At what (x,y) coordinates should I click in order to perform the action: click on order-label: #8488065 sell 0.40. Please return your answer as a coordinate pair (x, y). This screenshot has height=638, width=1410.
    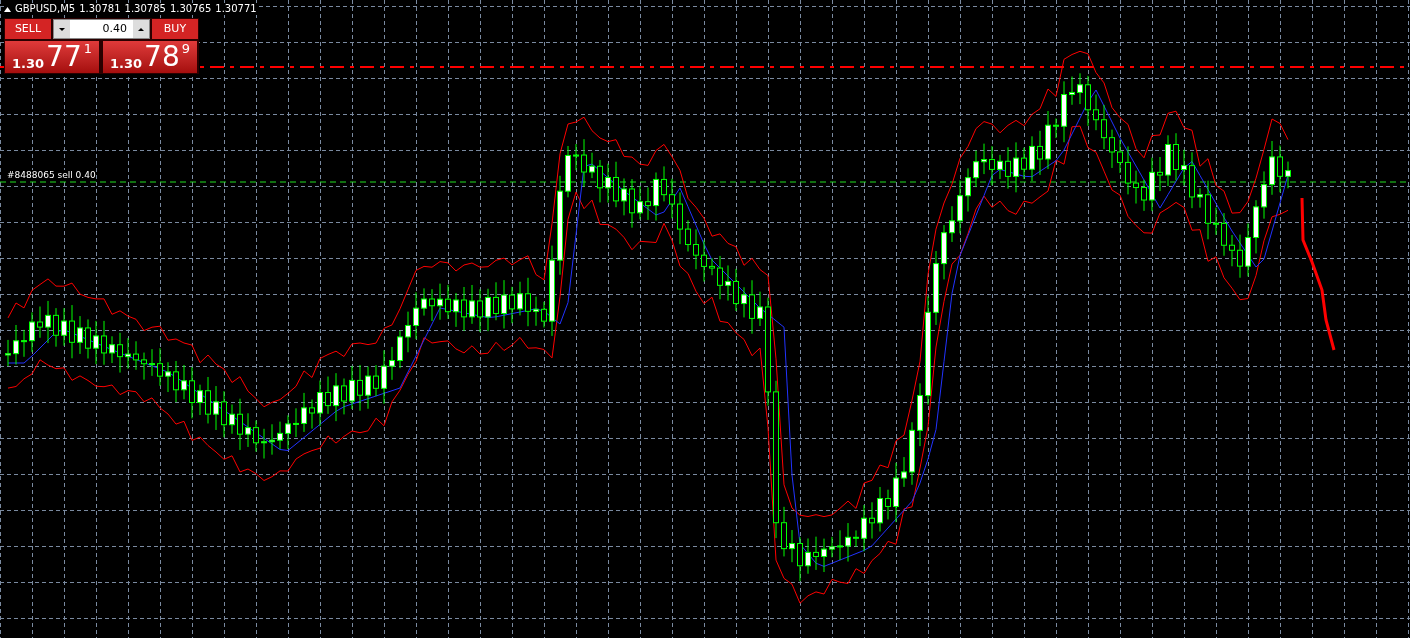
    Looking at the image, I should click on (51, 175).